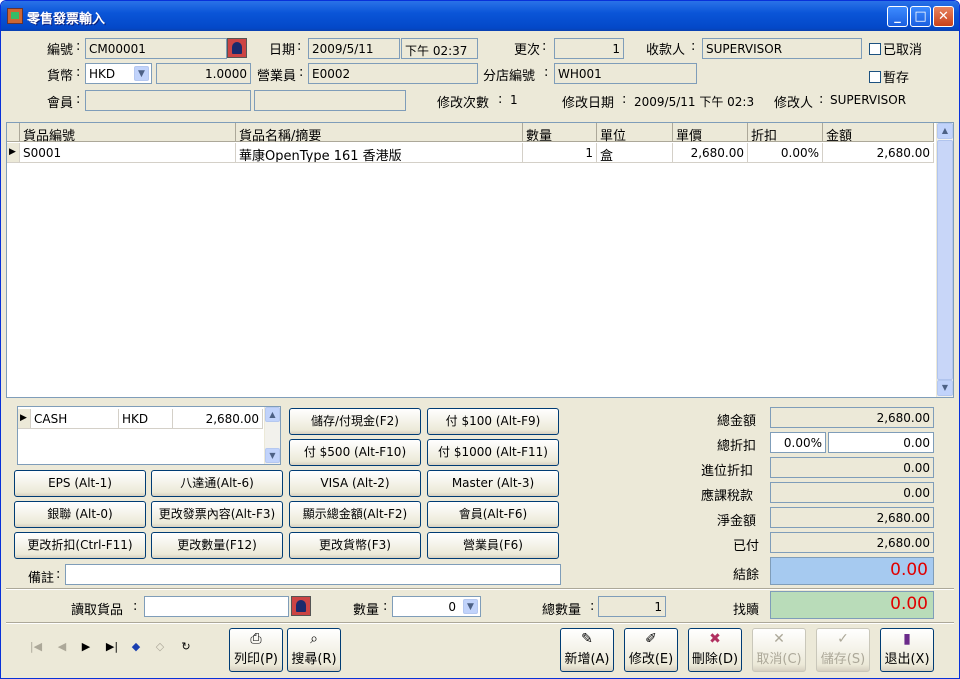 The image size is (960, 679). Describe the element at coordinates (439, 48) in the screenshot. I see `time-field: 下午 02:37` at that location.